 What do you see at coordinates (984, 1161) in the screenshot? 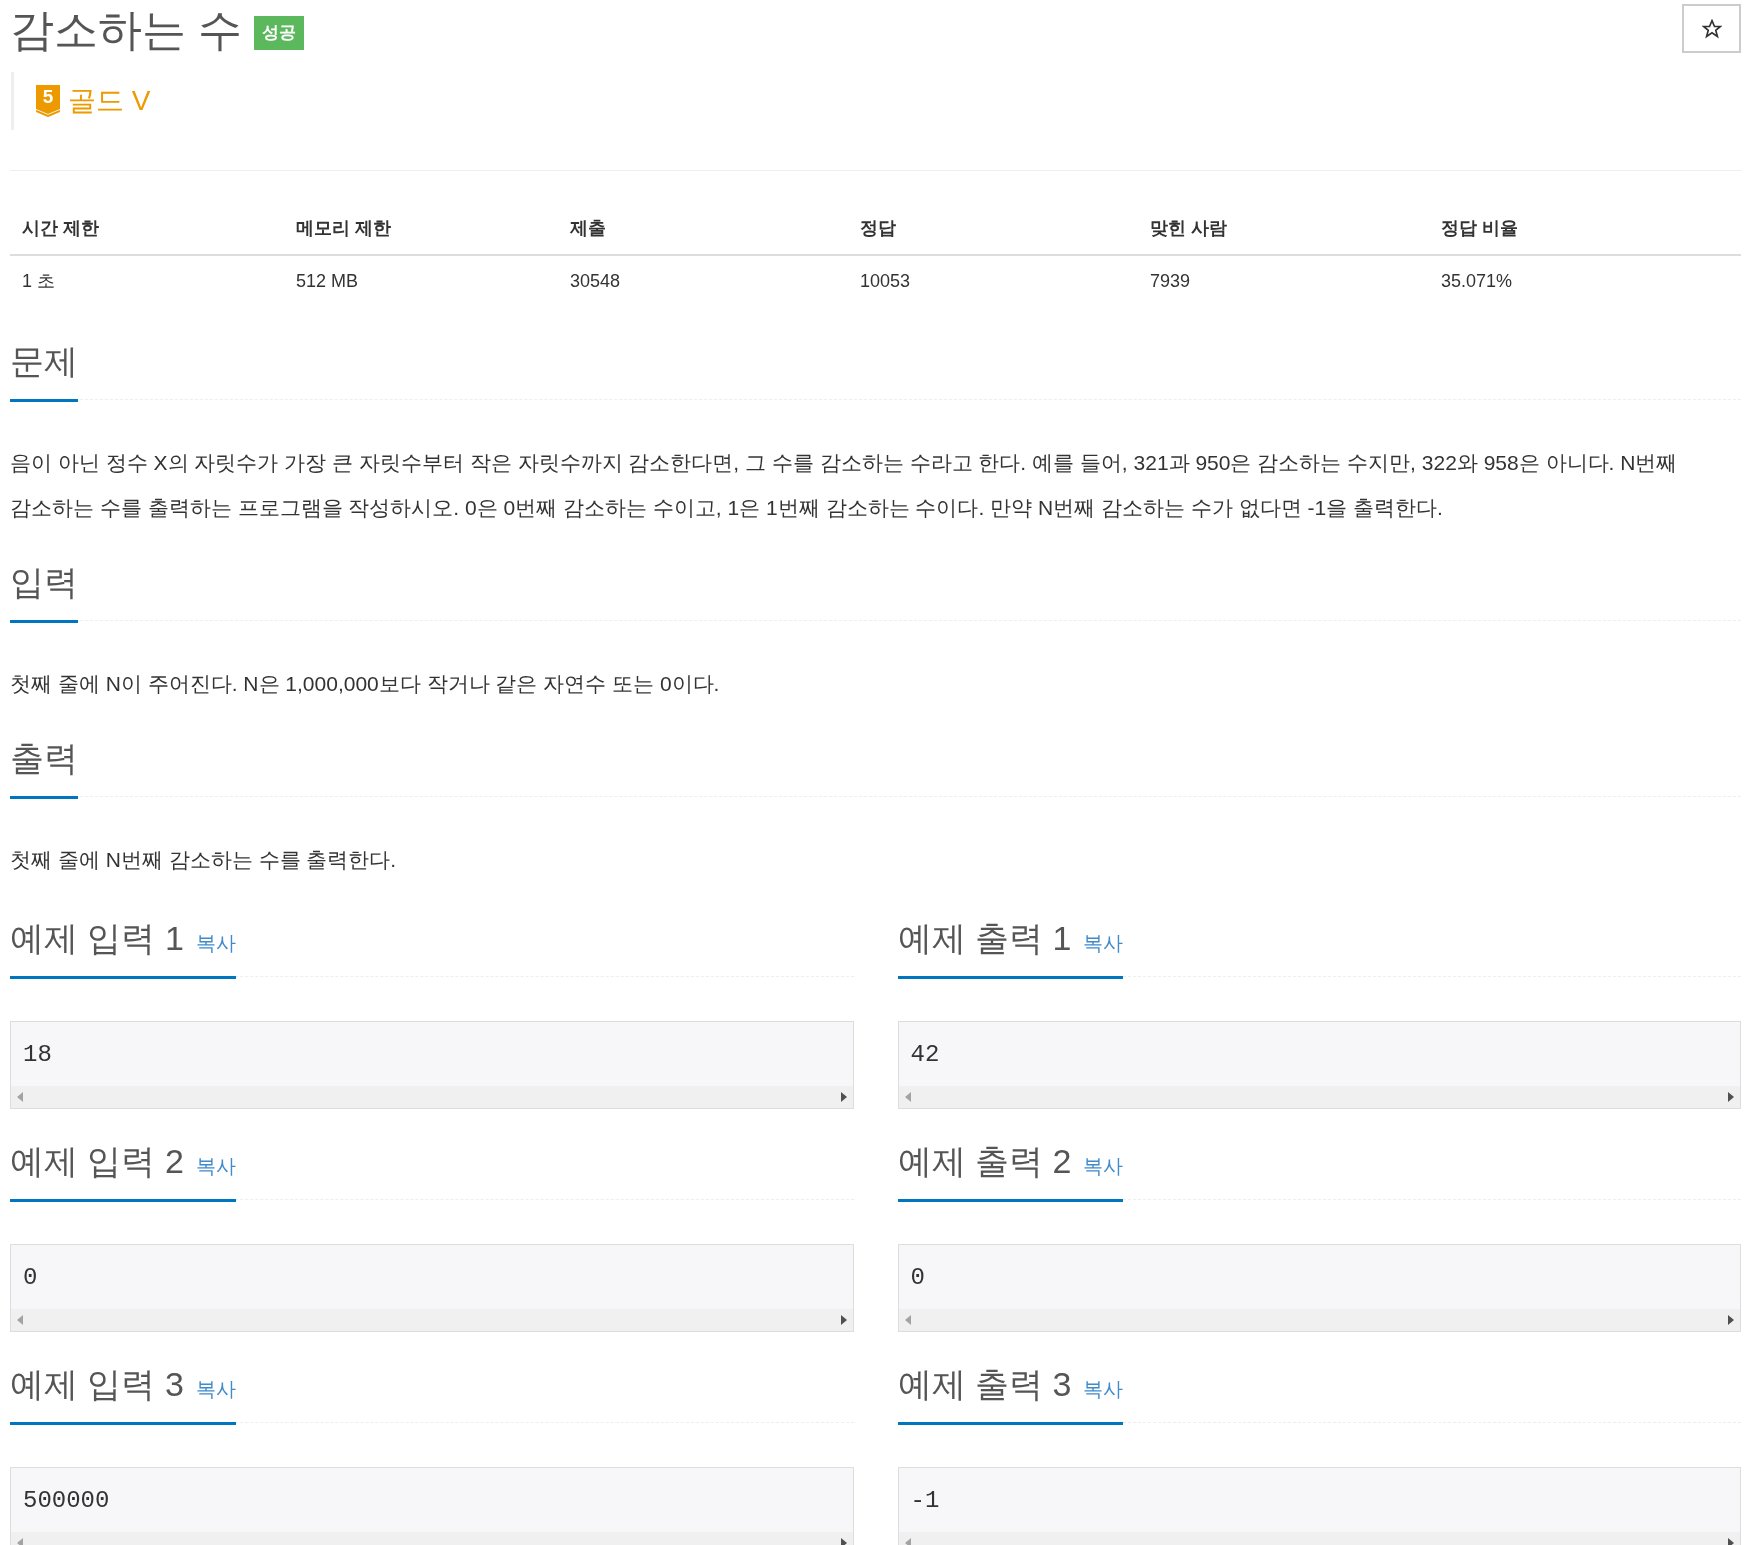
I see `section-heading: 예제 출력 2` at bounding box center [984, 1161].